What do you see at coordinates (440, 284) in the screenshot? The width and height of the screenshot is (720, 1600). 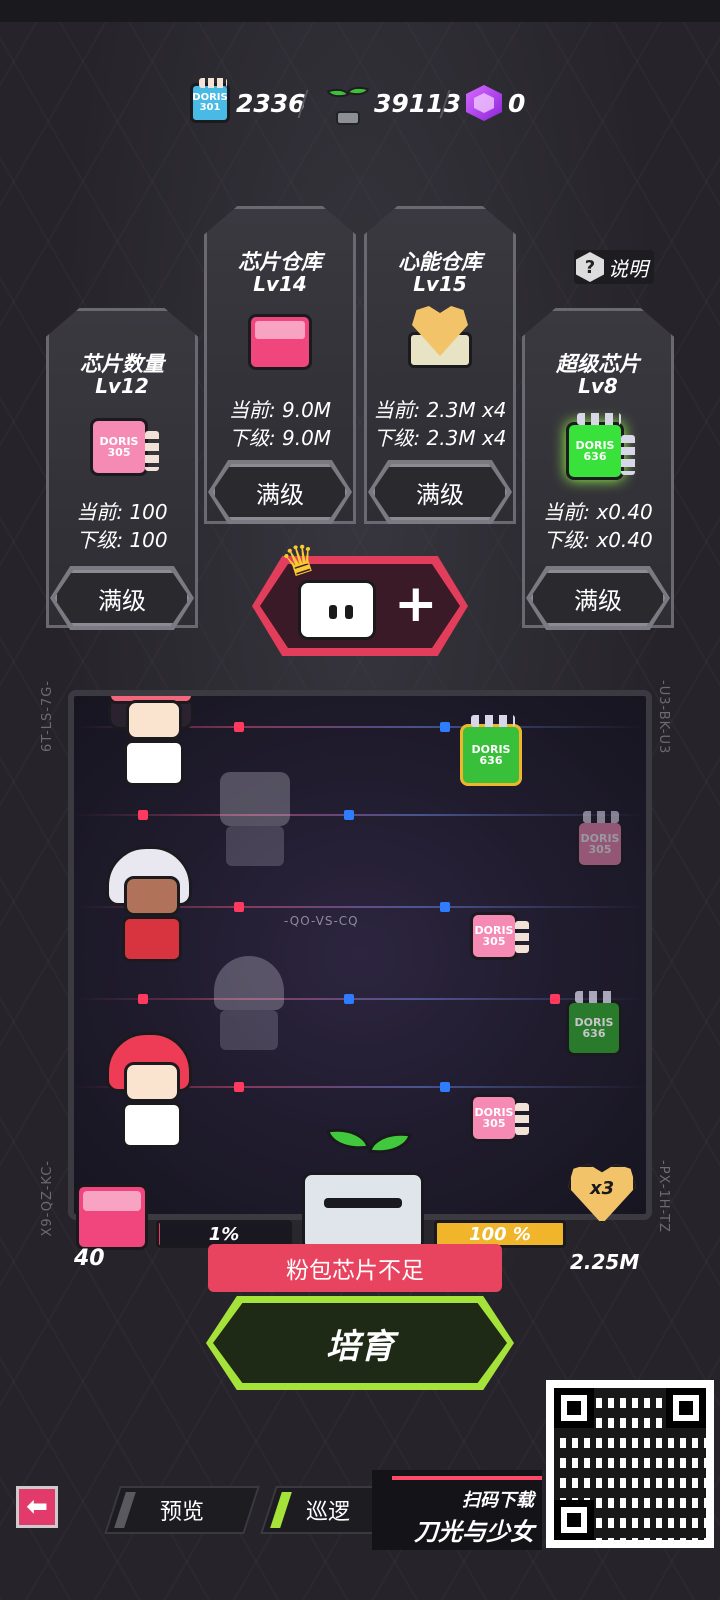 I see `card-level: Lv15` at bounding box center [440, 284].